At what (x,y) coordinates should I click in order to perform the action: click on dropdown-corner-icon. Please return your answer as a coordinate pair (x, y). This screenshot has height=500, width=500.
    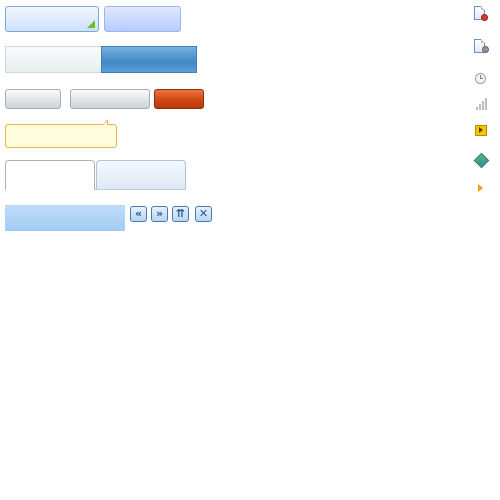
    Looking at the image, I should click on (91, 24).